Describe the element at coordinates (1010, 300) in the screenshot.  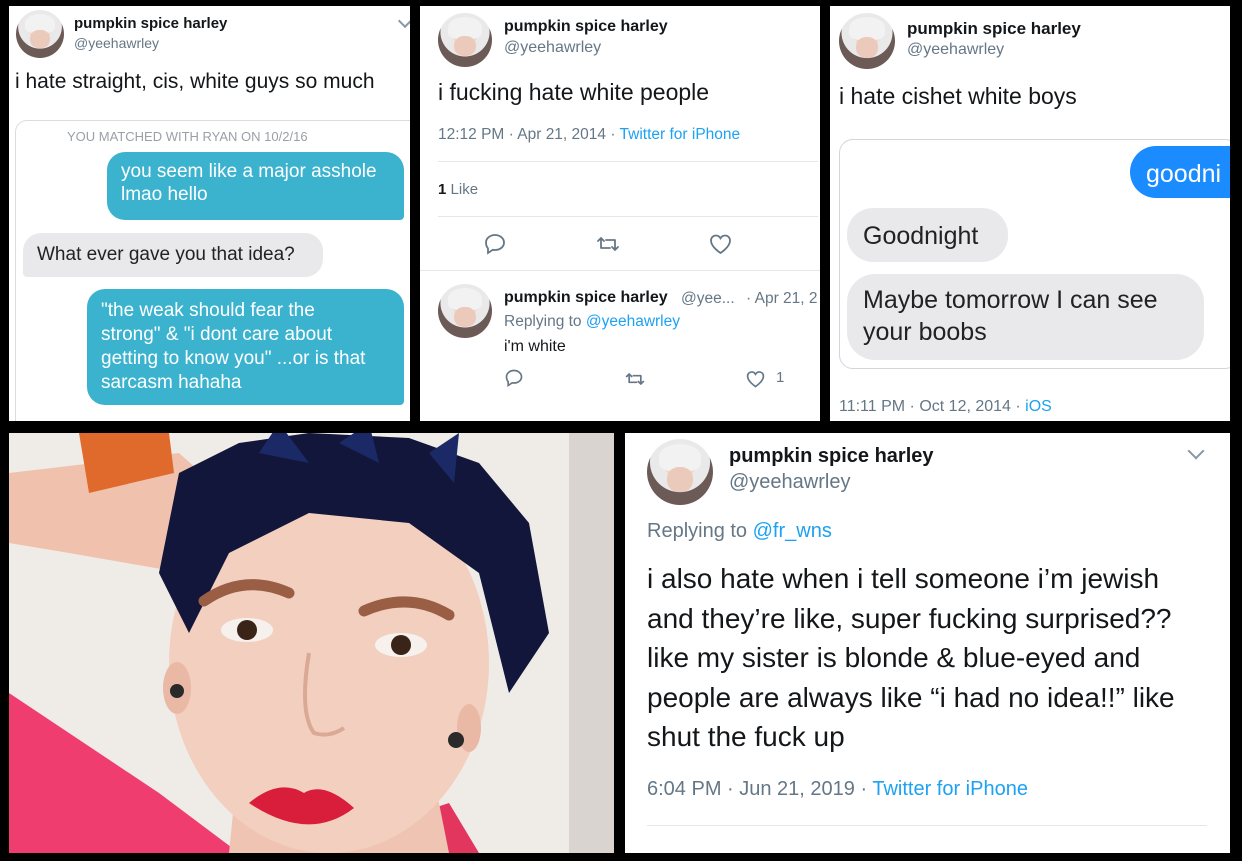
I see `chat-line: Maybe tomorrow I can see` at that location.